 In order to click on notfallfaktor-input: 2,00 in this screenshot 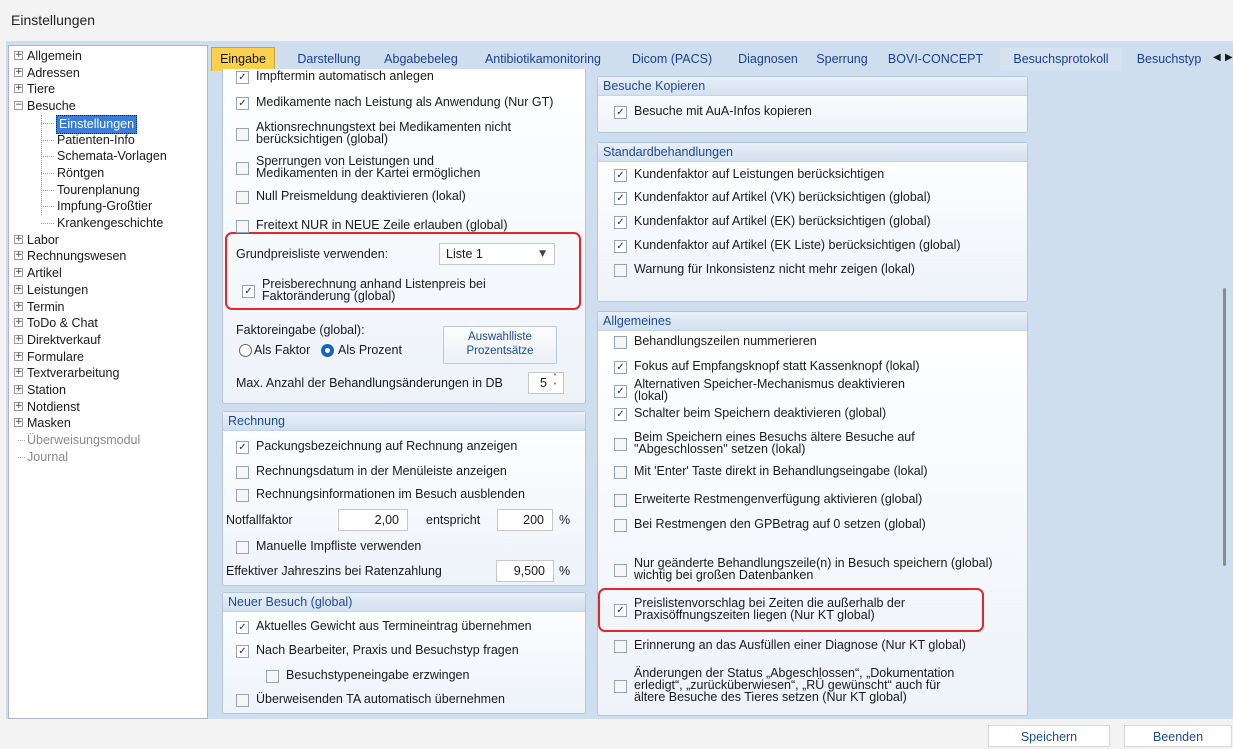, I will do `click(373, 520)`.